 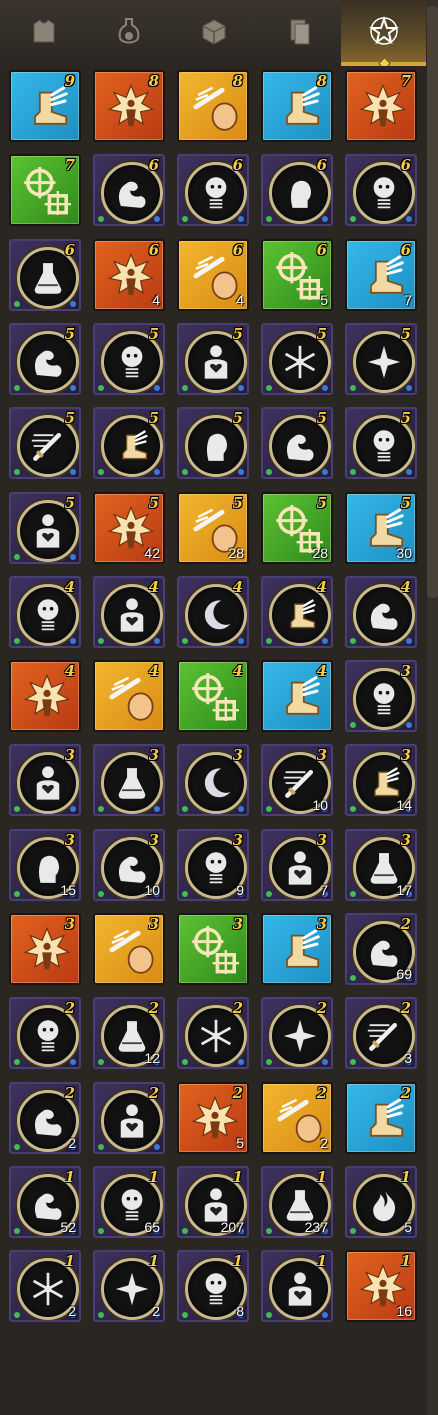 What do you see at coordinates (381, 275) in the screenshot?
I see `rune-slot: 67` at bounding box center [381, 275].